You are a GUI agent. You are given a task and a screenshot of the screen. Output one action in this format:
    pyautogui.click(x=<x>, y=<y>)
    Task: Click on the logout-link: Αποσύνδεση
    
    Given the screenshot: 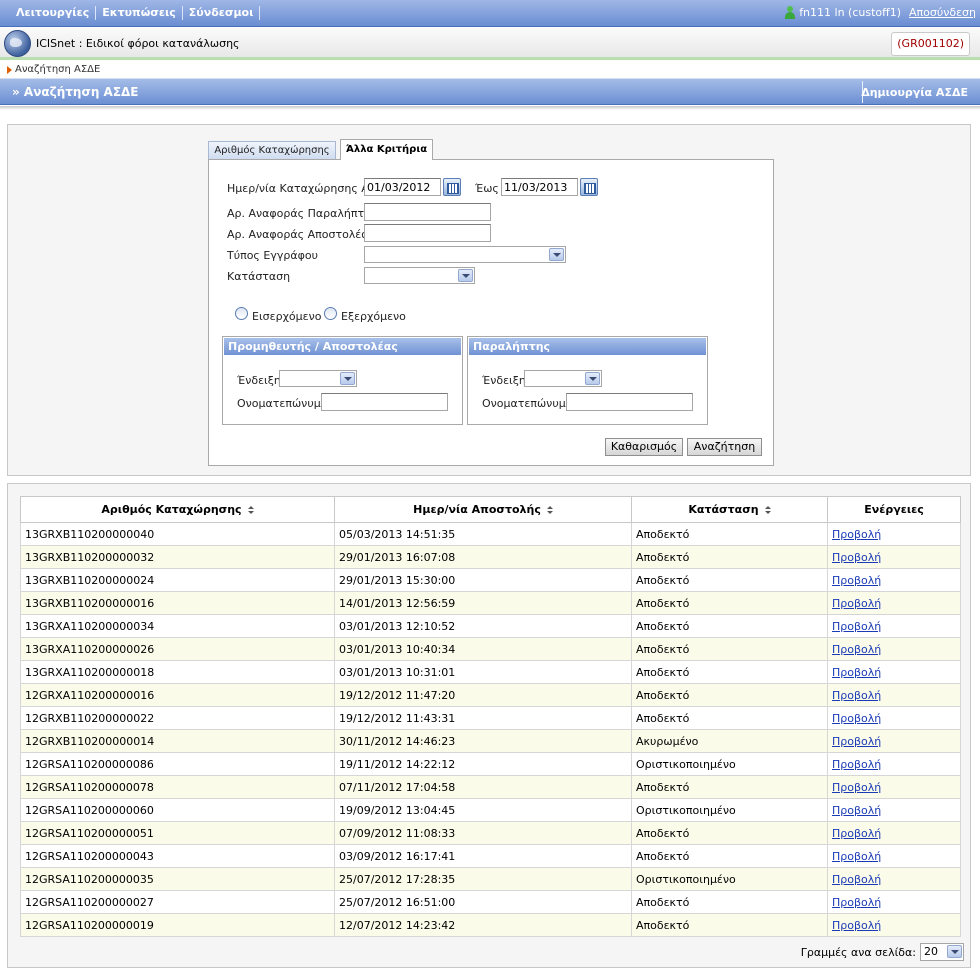 What is the action you would take?
    pyautogui.click(x=942, y=12)
    